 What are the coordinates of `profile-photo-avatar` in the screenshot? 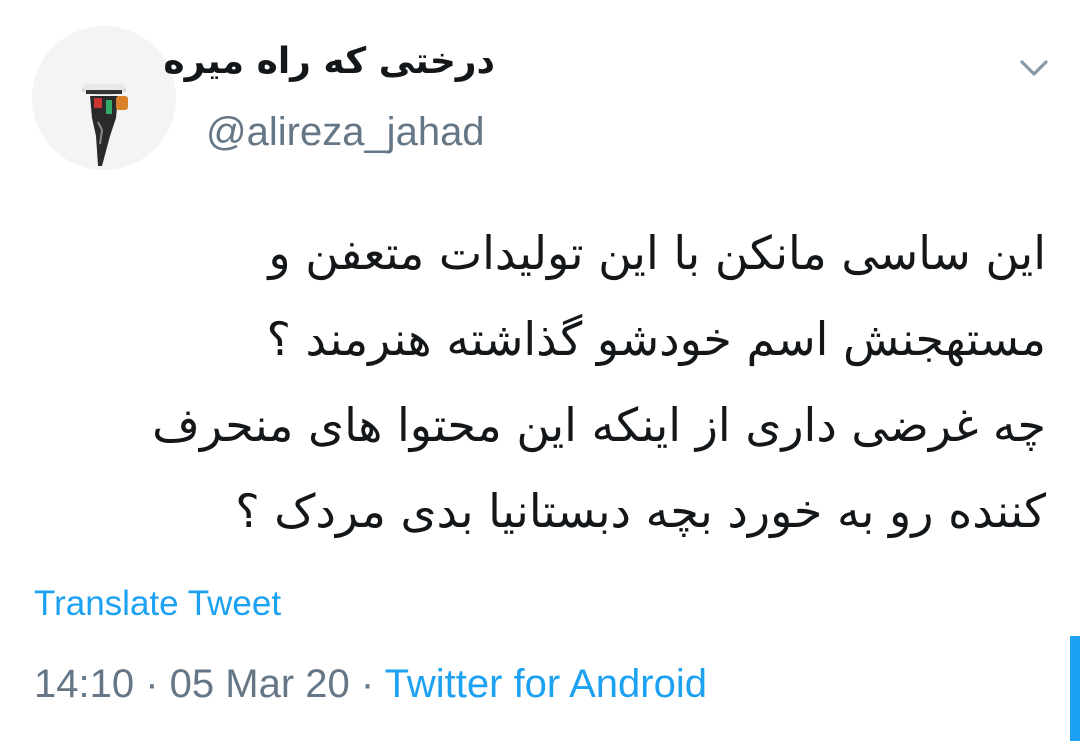 It's located at (104, 98).